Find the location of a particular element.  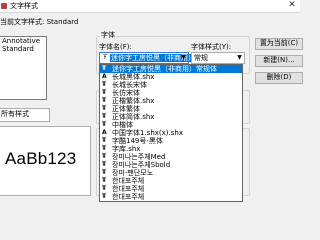

font-option: Ŧ 迷你字工房悦黑（非商用）常规体 is located at coordinates (171, 69).